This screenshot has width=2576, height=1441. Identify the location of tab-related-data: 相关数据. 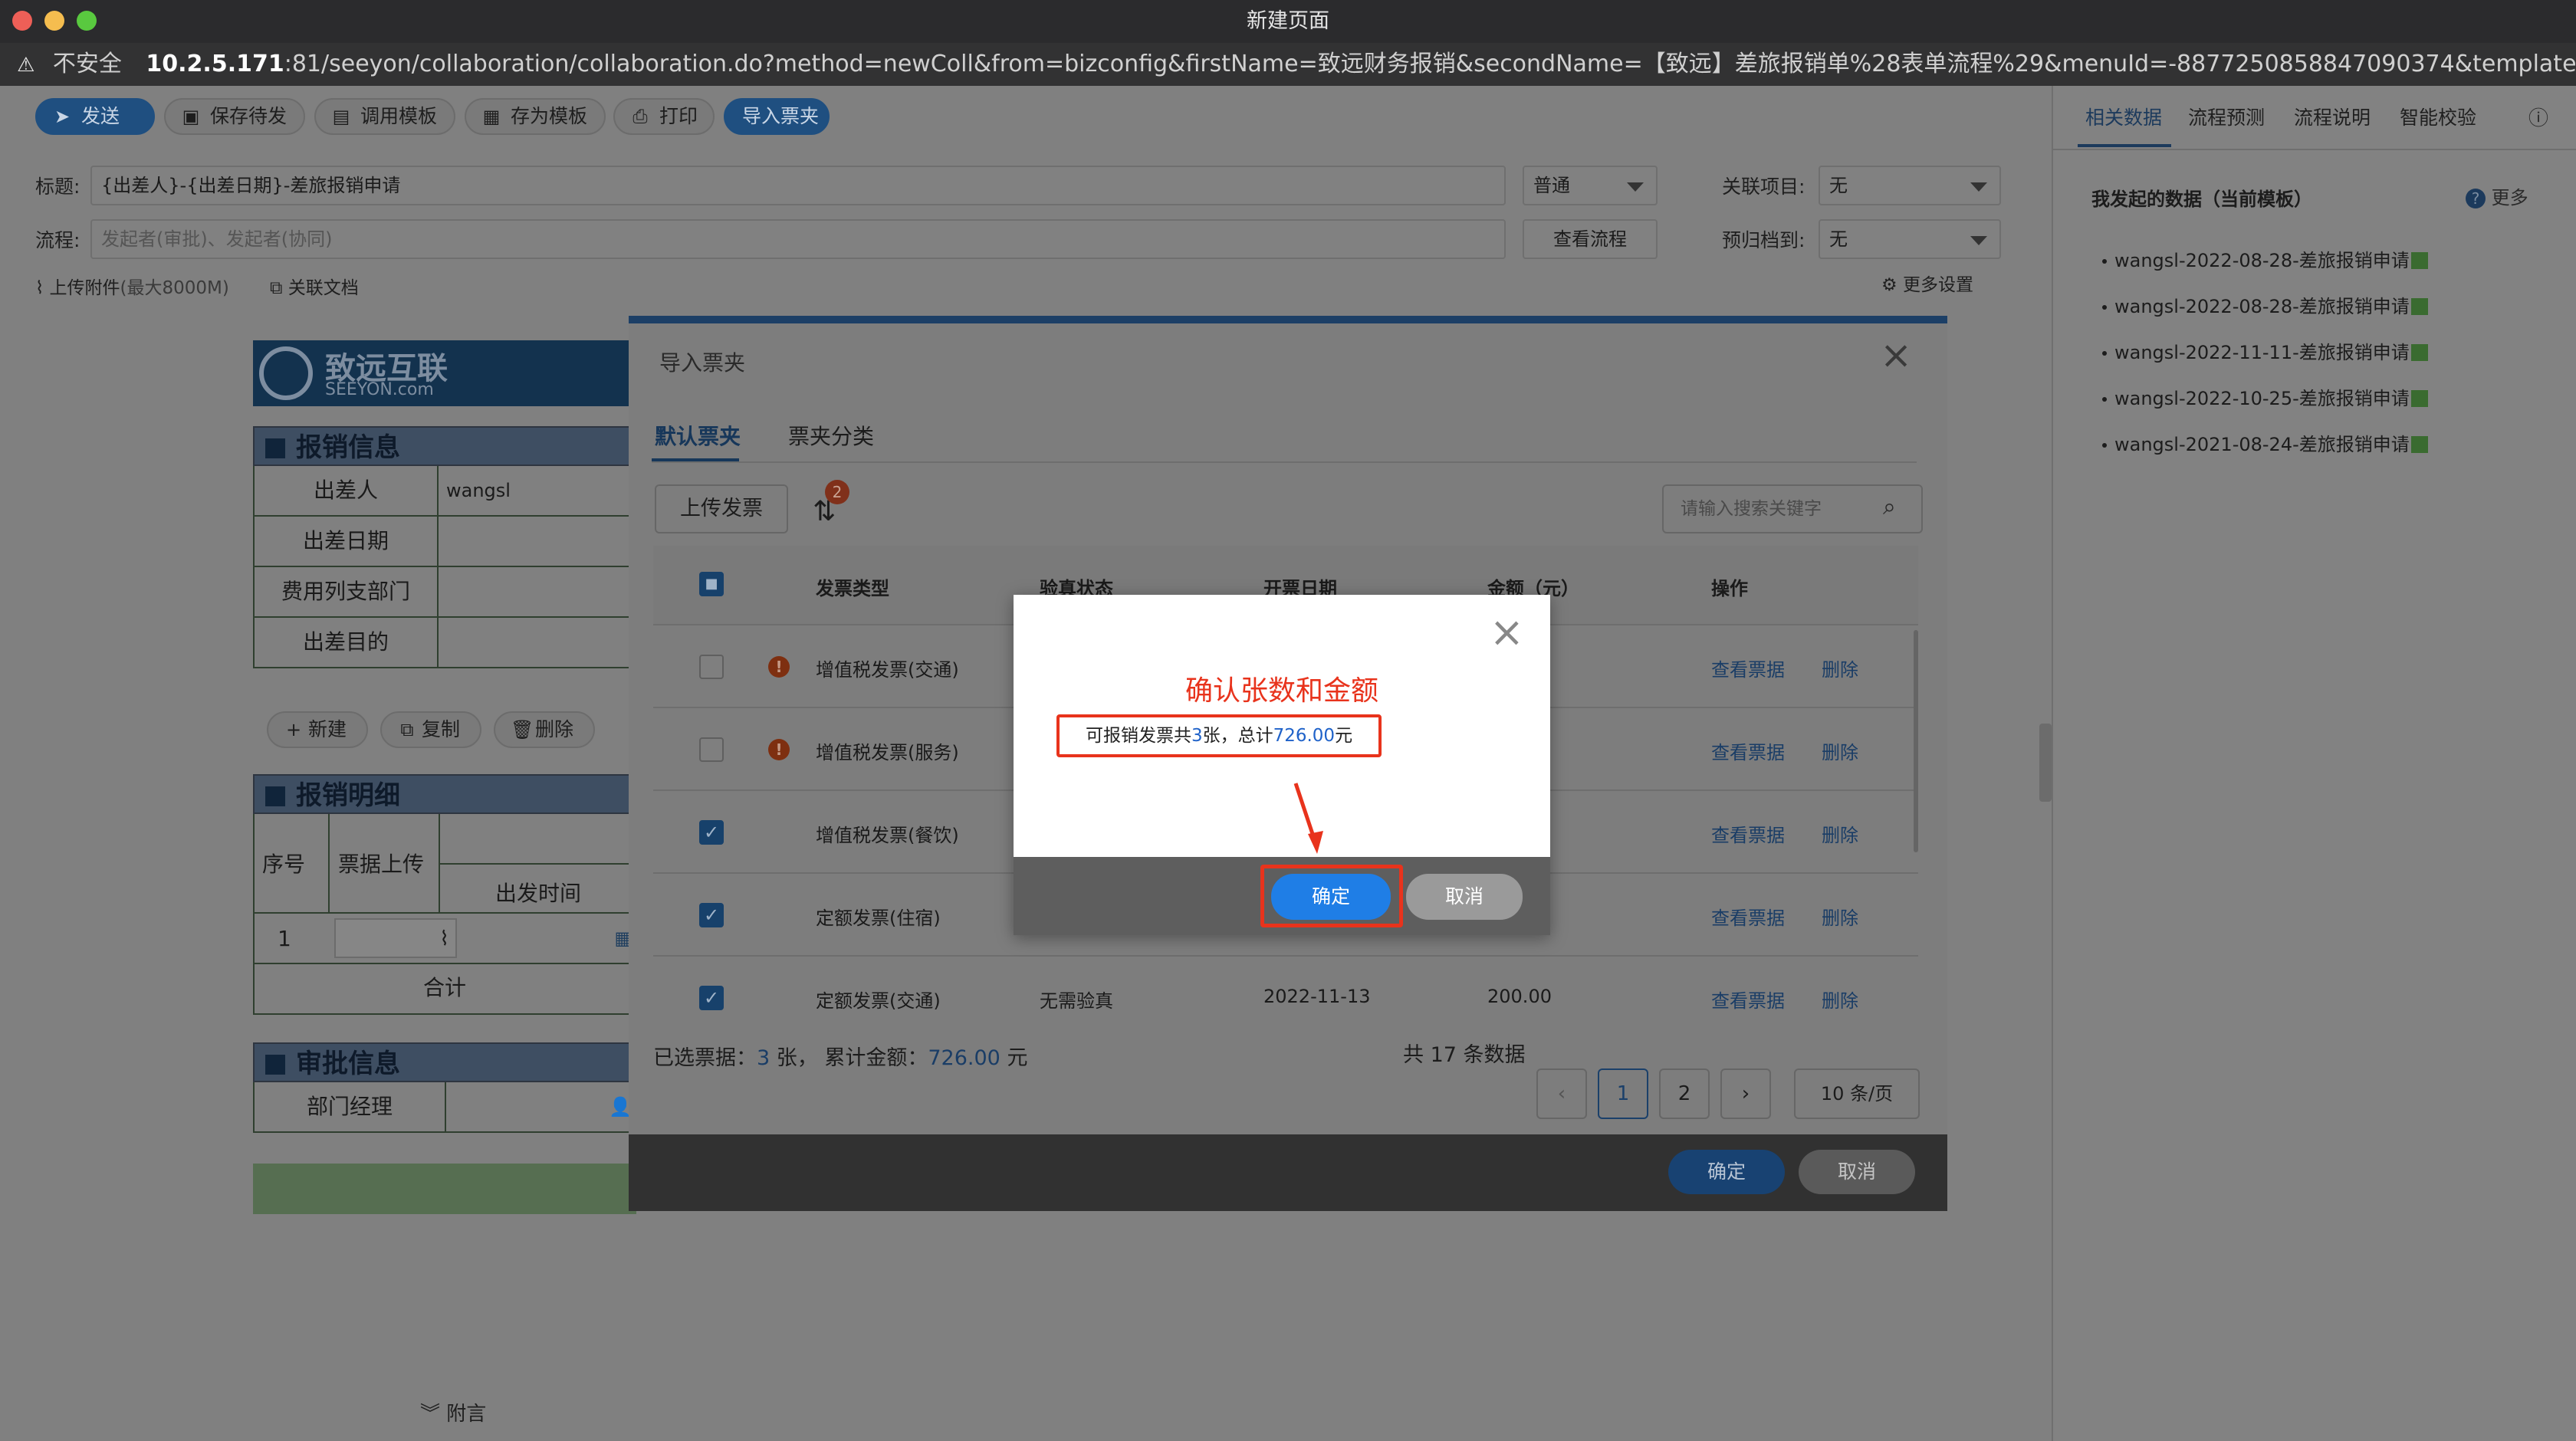
(2123, 116).